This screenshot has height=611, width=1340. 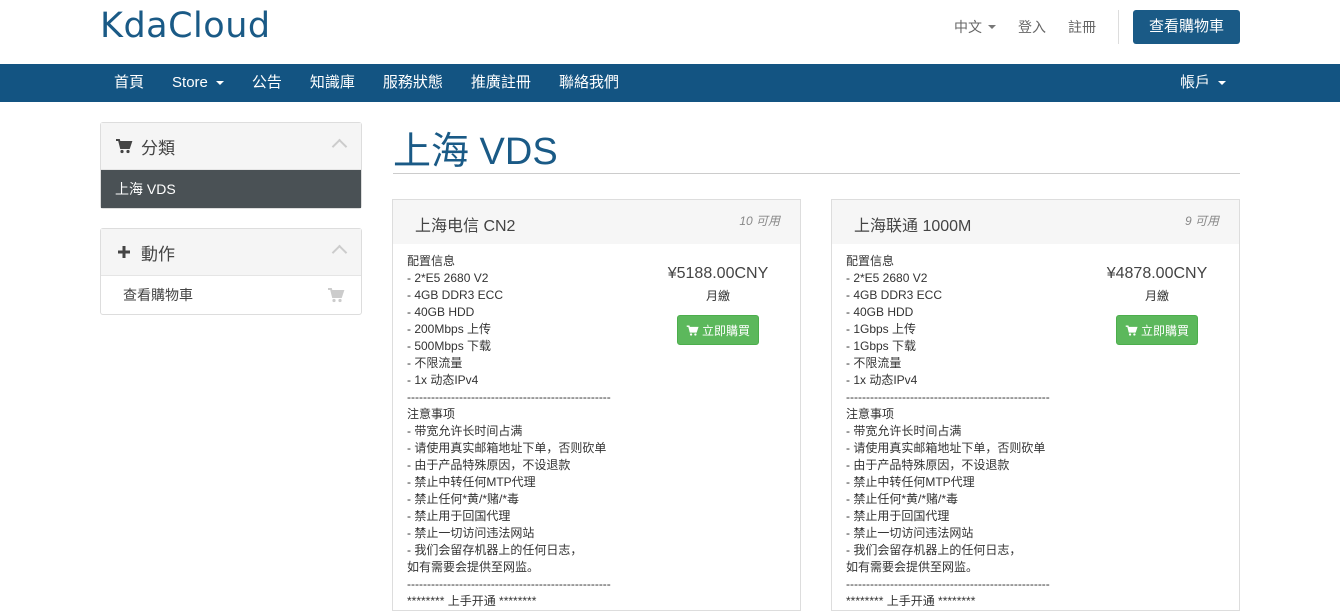 I want to click on nav-item-knowledgebase: 知識庫, so click(x=332, y=83).